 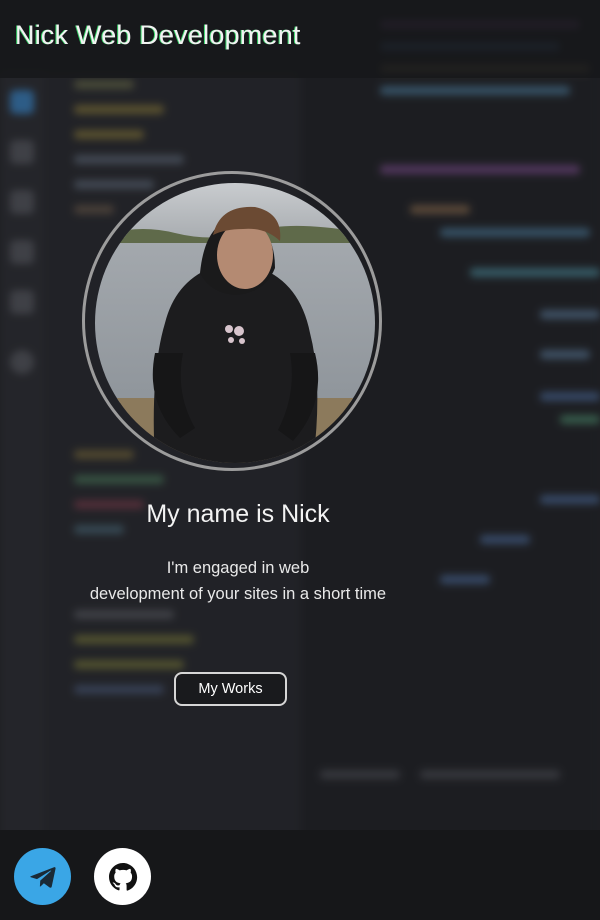 I want to click on github-icon, so click(x=122, y=876).